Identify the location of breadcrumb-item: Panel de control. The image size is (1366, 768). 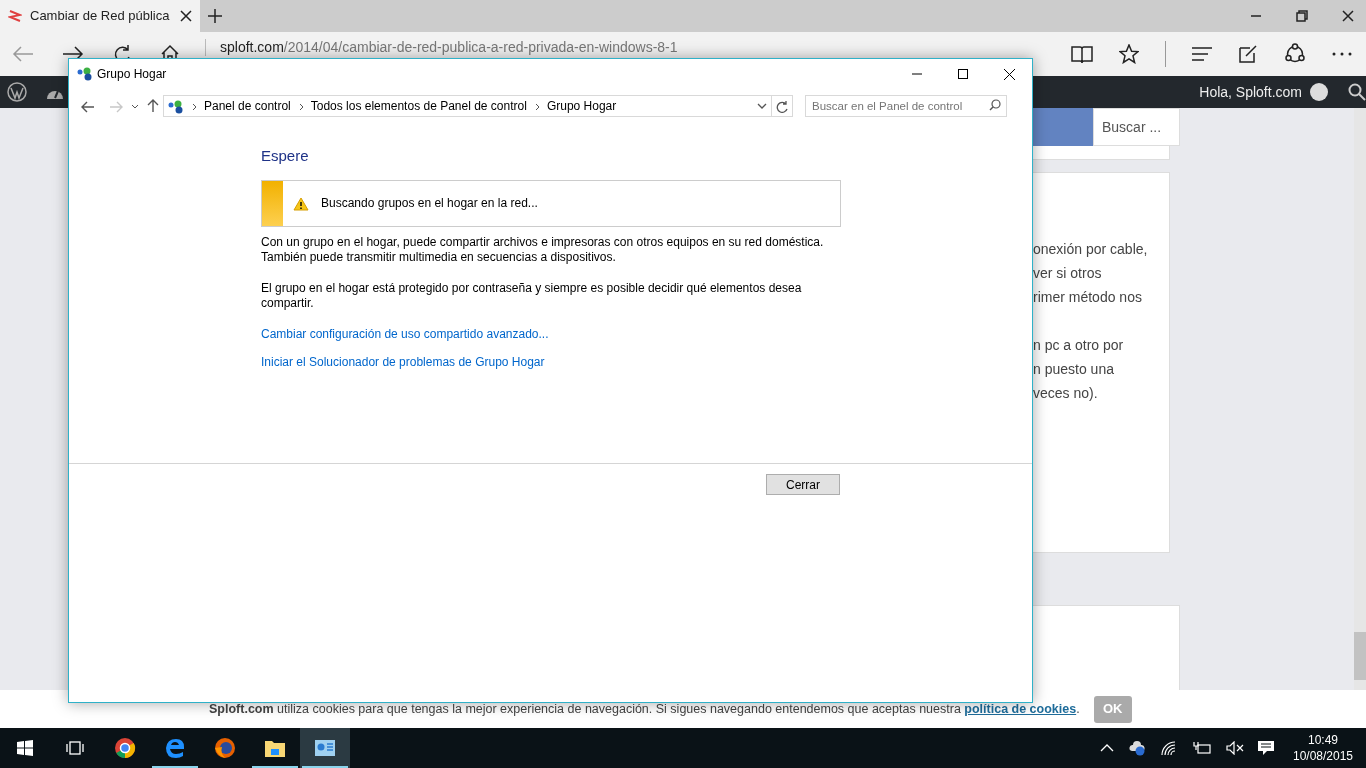
(247, 106).